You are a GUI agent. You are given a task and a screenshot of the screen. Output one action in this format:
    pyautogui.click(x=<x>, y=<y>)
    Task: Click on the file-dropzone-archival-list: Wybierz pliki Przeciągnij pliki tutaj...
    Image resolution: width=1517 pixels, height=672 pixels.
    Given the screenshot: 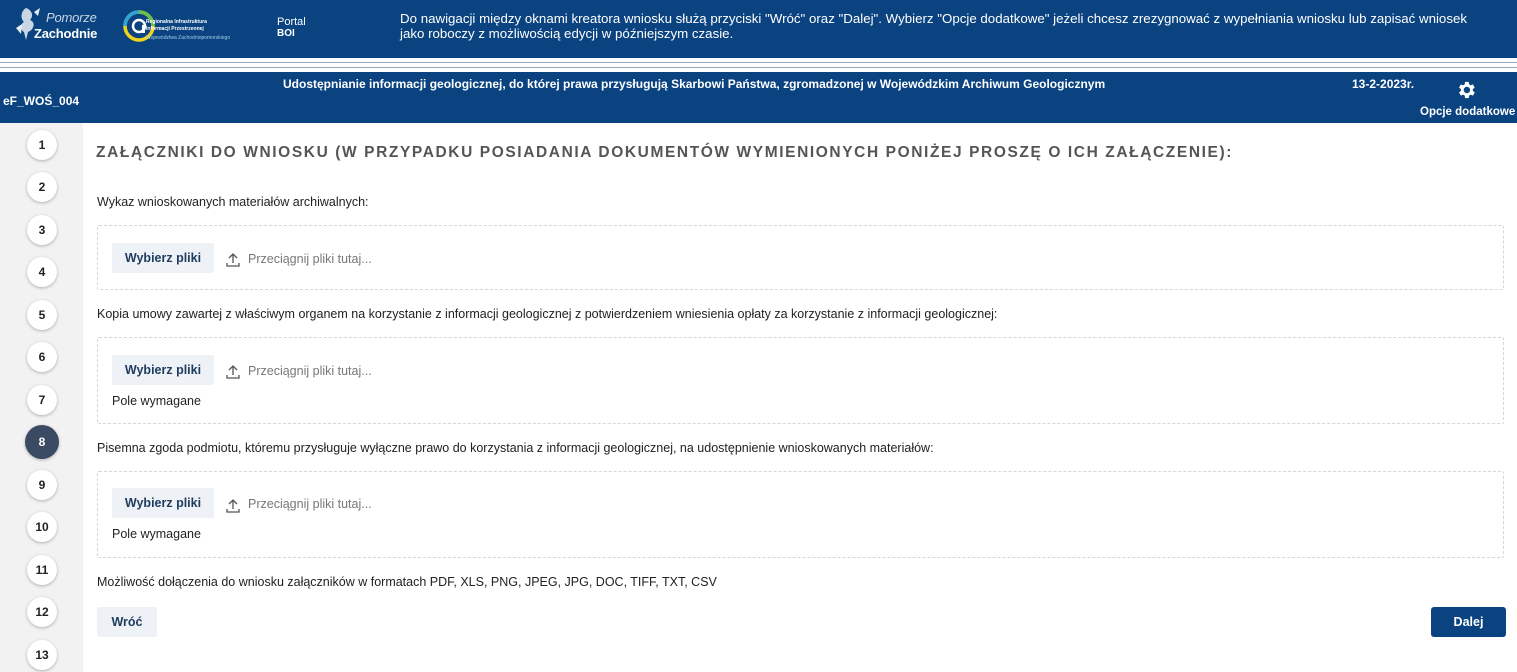 What is the action you would take?
    pyautogui.click(x=800, y=257)
    